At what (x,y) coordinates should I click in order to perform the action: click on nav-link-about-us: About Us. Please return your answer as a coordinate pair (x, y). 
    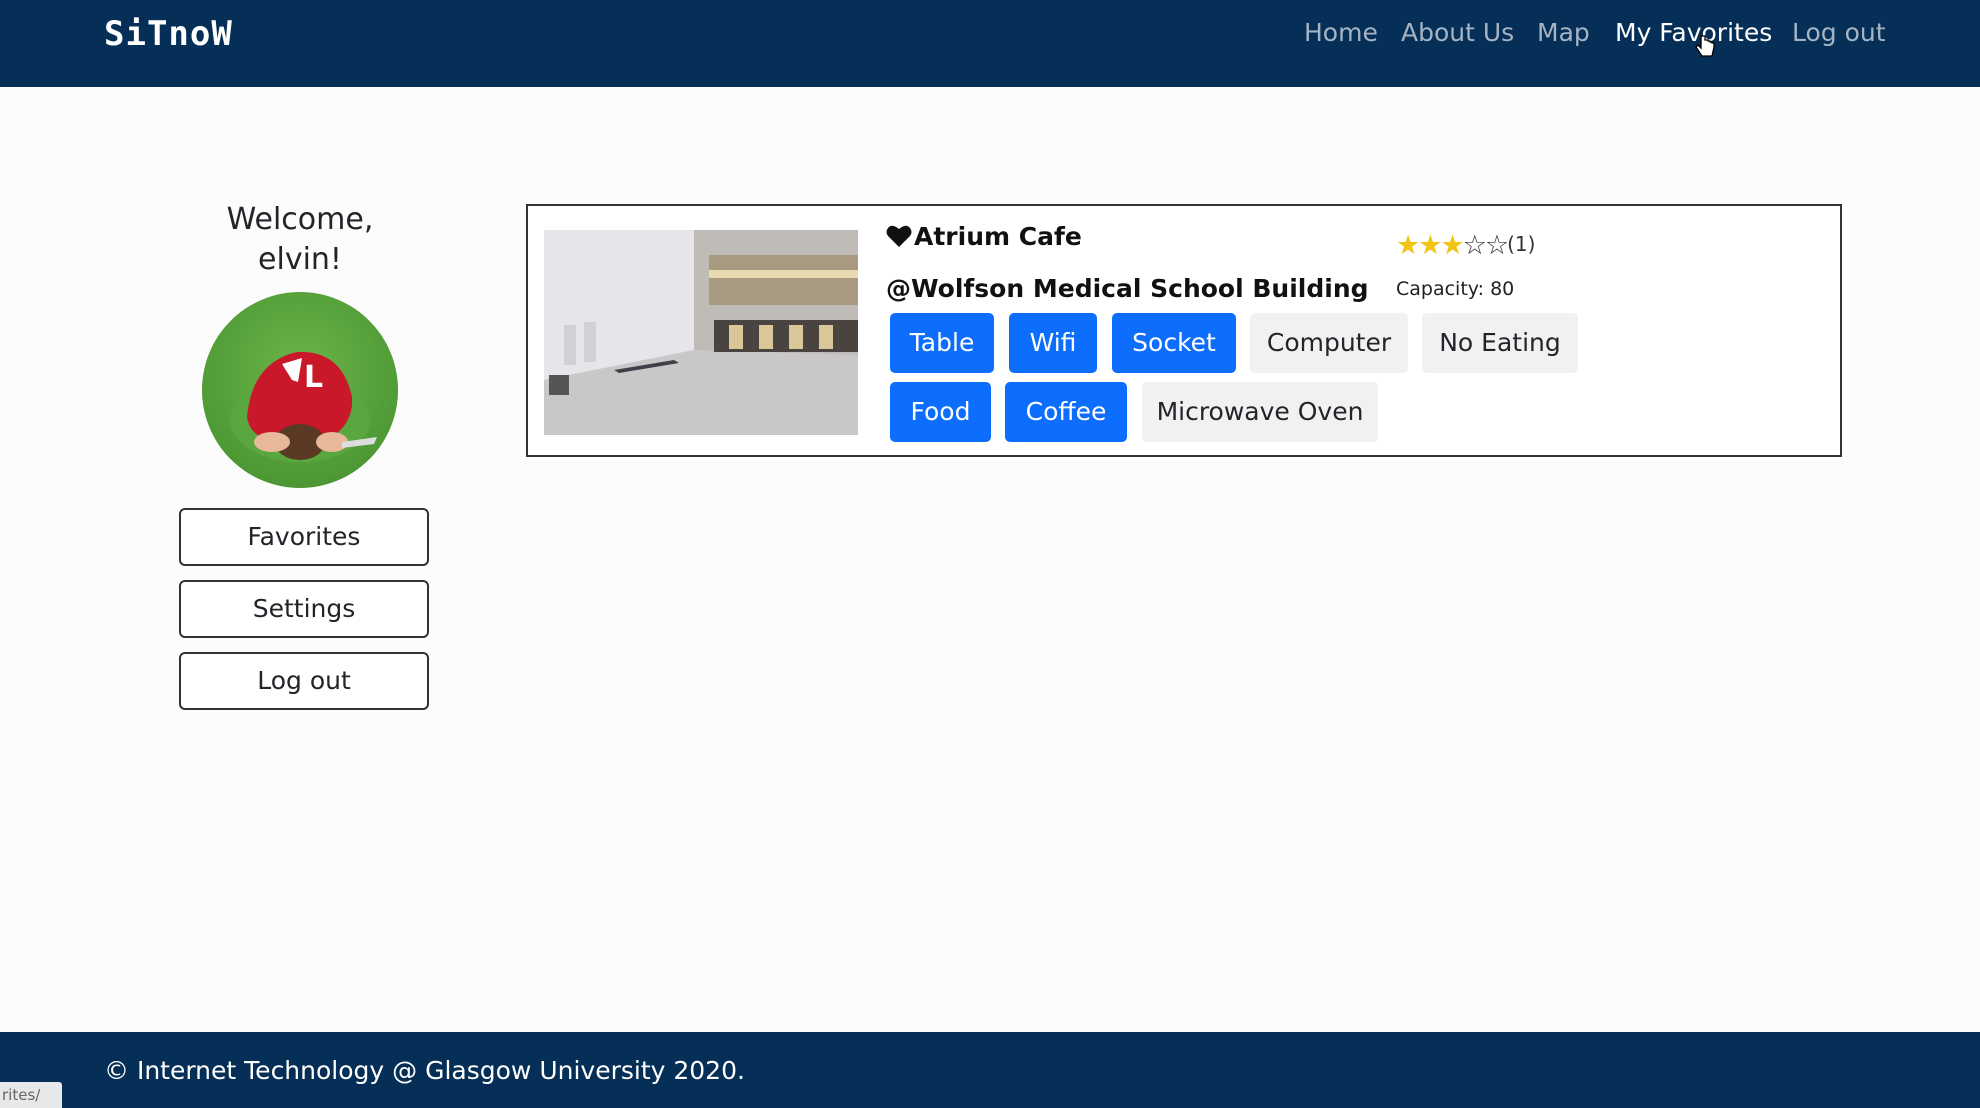
    Looking at the image, I should click on (1457, 32).